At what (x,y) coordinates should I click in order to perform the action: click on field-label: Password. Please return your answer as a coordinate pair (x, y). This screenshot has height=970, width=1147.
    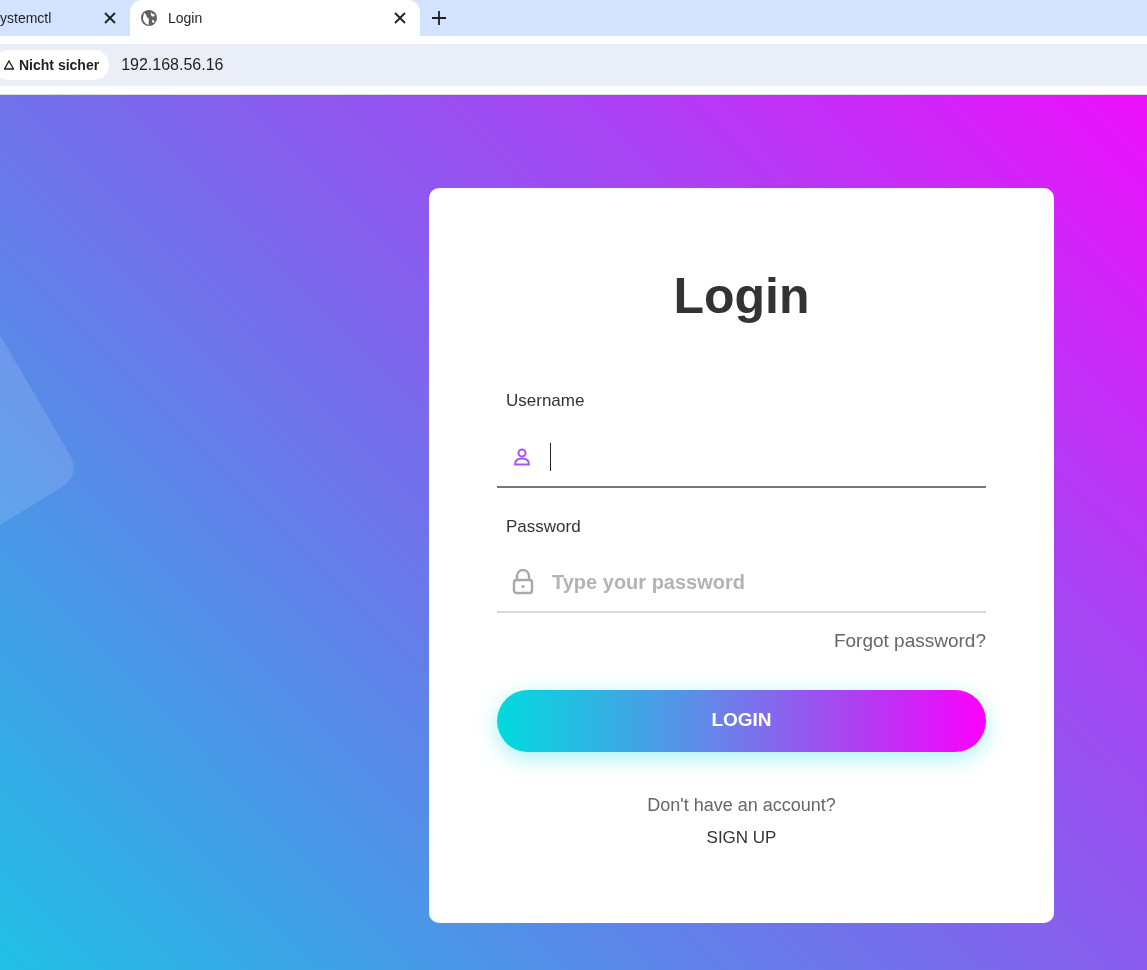
    Looking at the image, I should click on (543, 526).